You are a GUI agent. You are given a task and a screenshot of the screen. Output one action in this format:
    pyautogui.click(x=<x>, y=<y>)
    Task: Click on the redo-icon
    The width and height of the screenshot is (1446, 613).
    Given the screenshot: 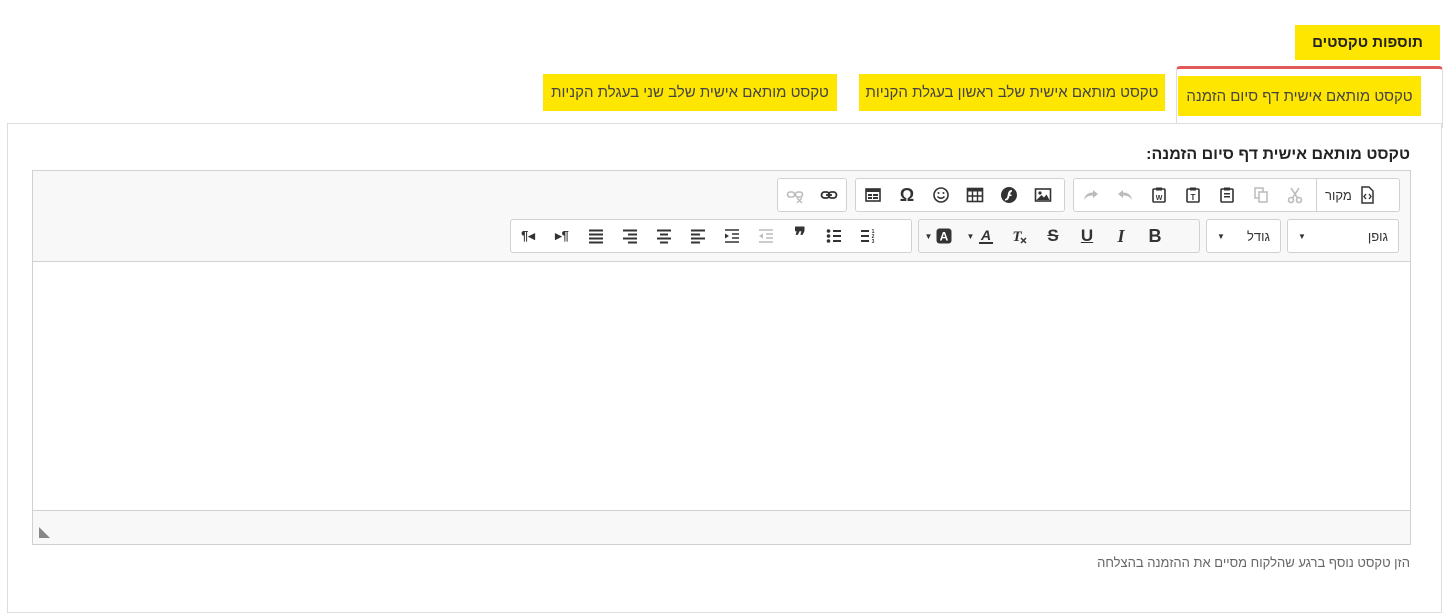 What is the action you would take?
    pyautogui.click(x=1091, y=195)
    